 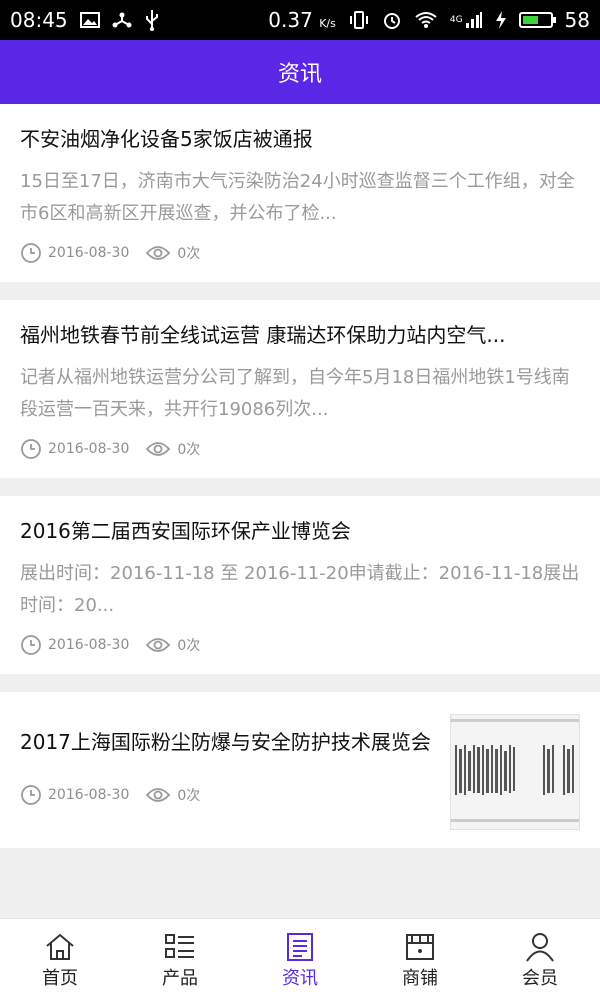 What do you see at coordinates (152, 20) in the screenshot?
I see `usb-icon` at bounding box center [152, 20].